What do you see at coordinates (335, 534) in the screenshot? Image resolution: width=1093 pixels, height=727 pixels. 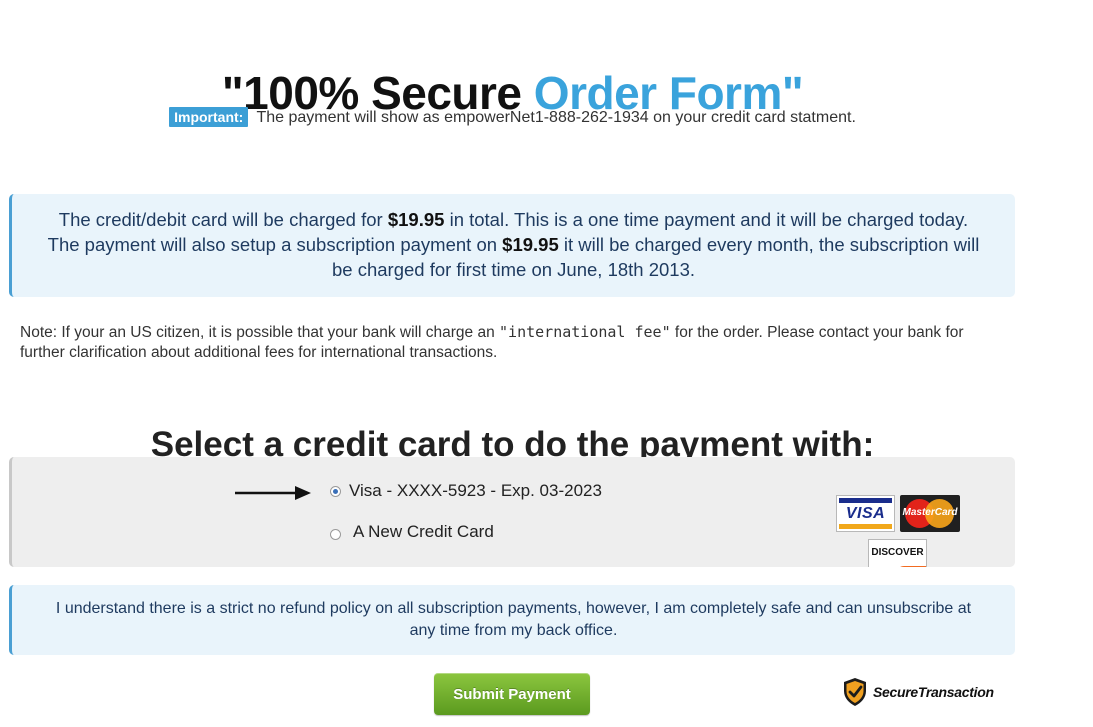 I see `radio-new-card` at bounding box center [335, 534].